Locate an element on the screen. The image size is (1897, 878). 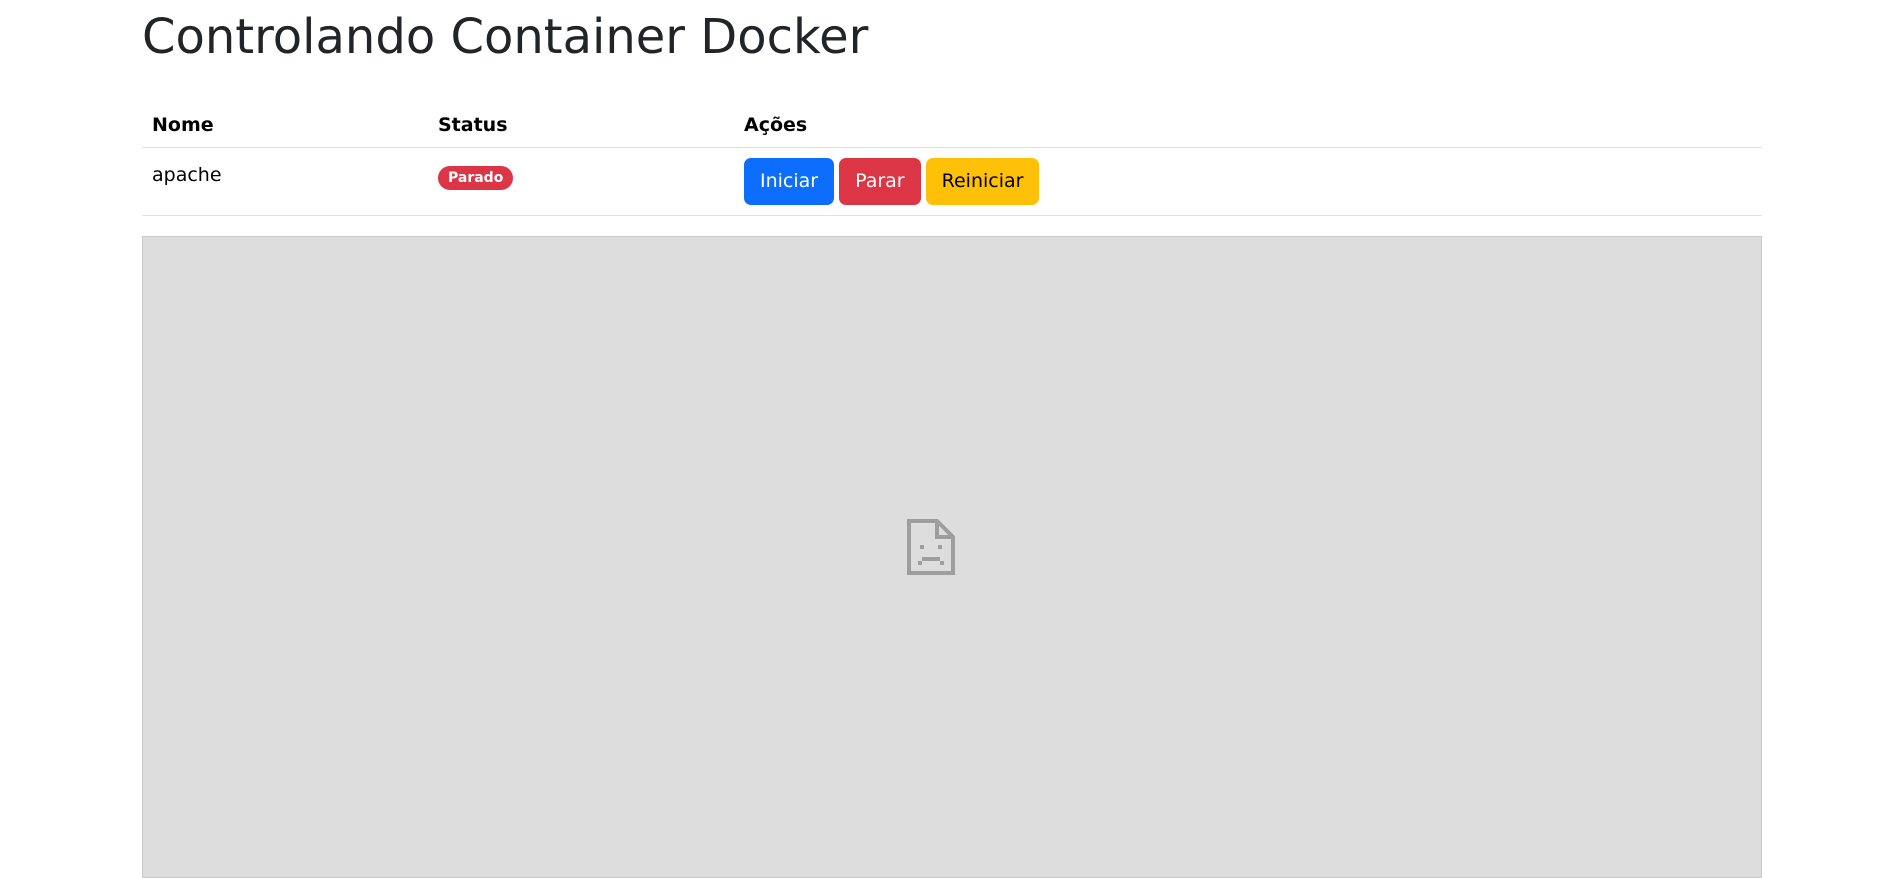
header-status: Status is located at coordinates (581, 125).